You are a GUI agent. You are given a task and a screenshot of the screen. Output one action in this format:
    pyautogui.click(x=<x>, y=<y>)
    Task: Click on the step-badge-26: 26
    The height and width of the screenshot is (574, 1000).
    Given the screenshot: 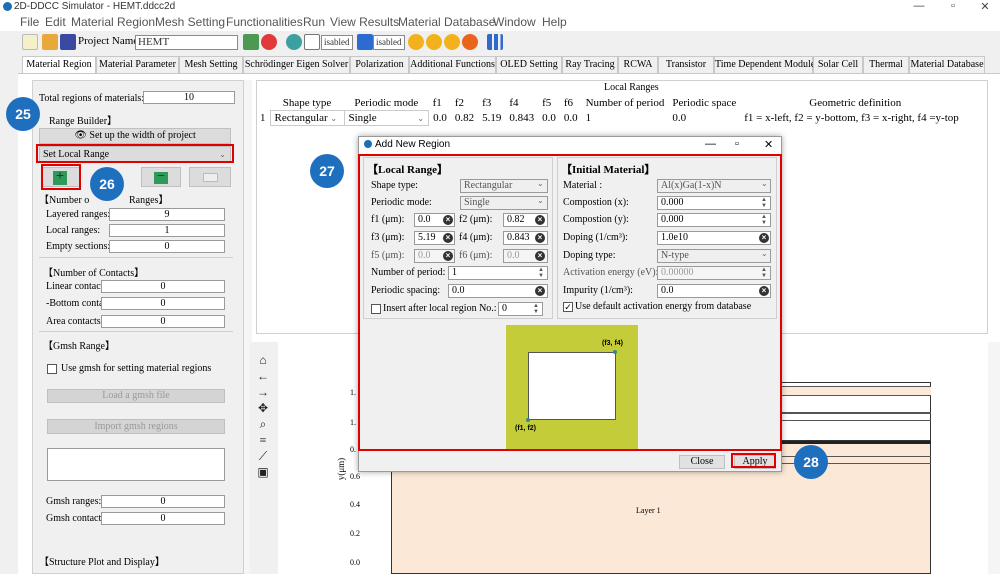 What is the action you would take?
    pyautogui.click(x=107, y=184)
    